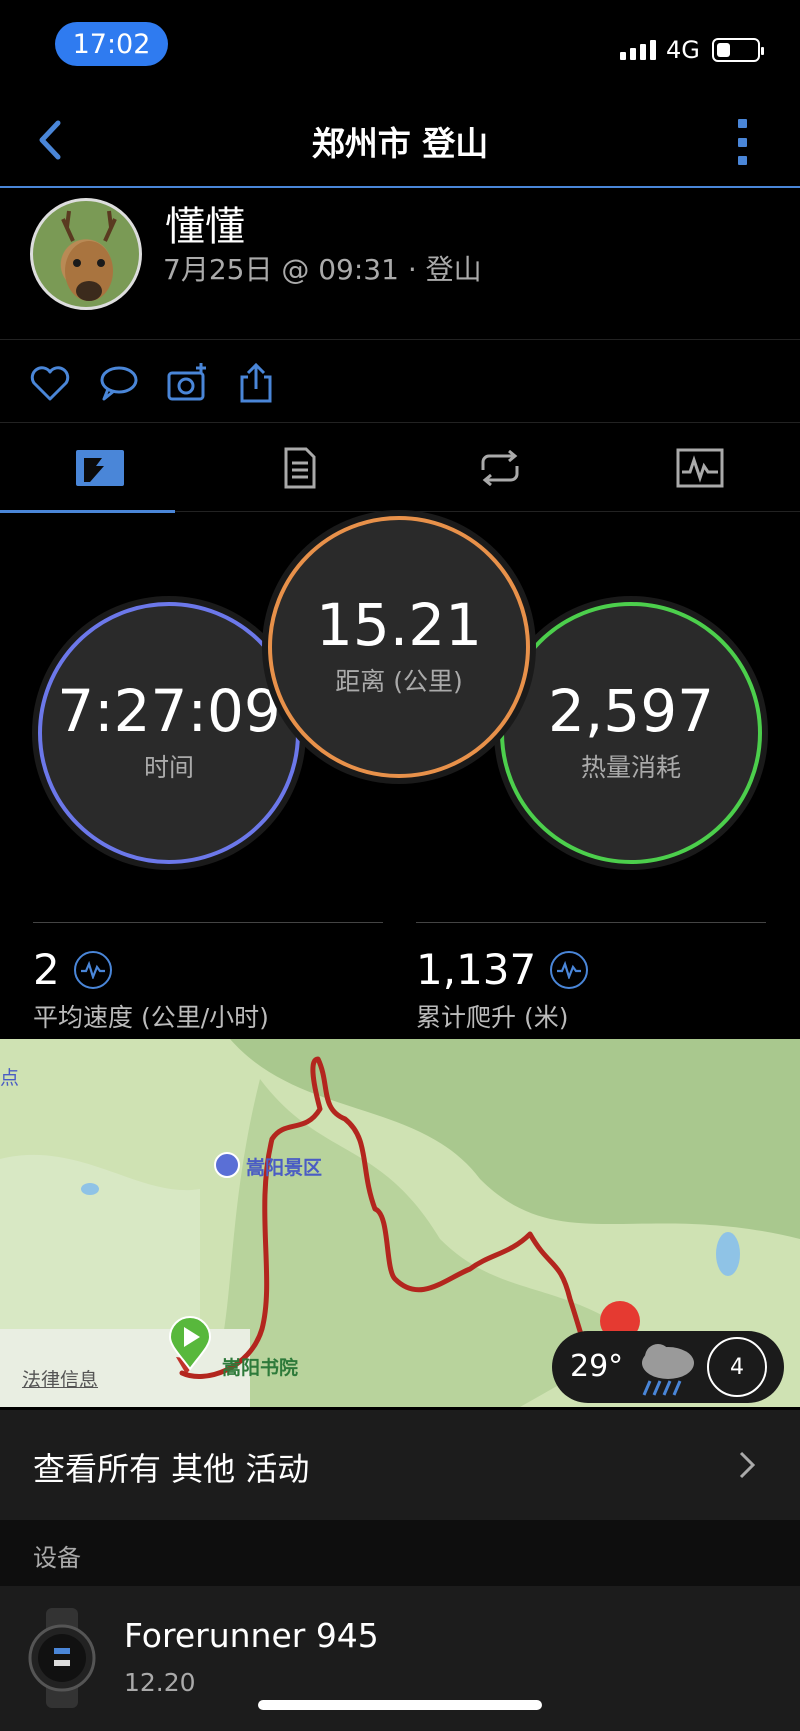  Describe the element at coordinates (492, 1017) in the screenshot. I see `ascent-label: 累计爬升 (米)` at that location.